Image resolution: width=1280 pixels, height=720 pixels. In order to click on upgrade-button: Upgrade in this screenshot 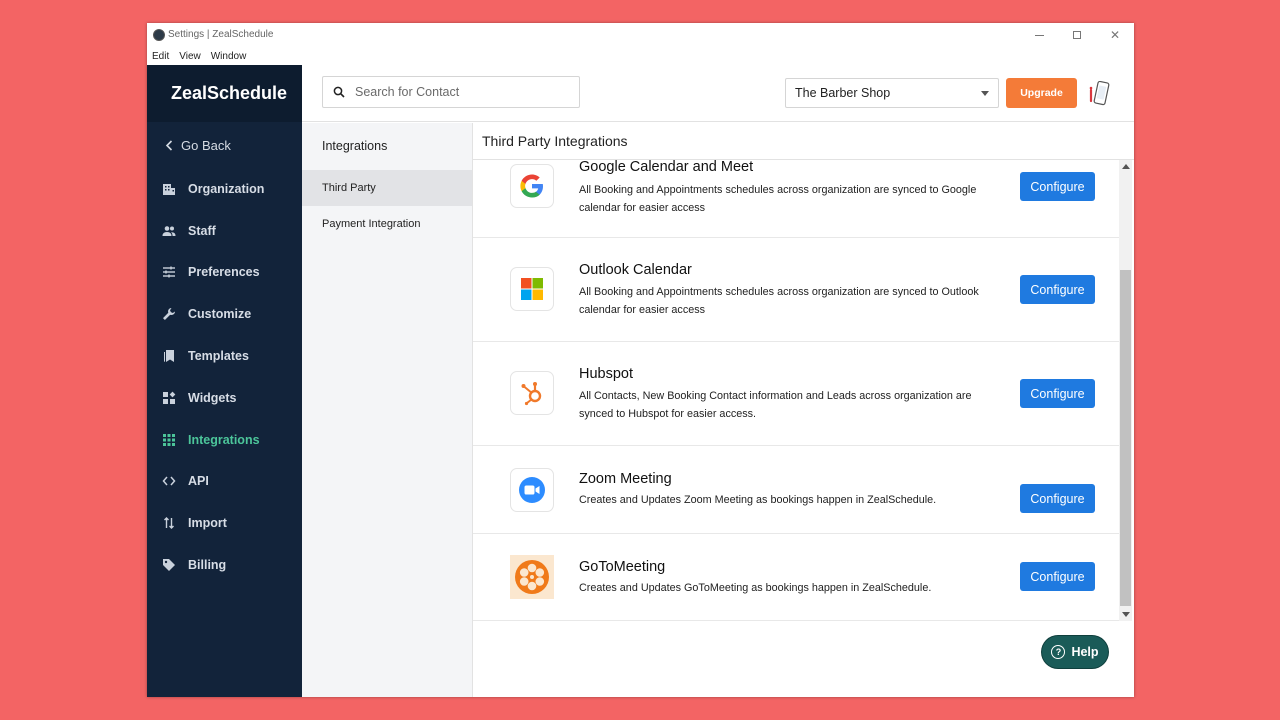, I will do `click(1041, 93)`.